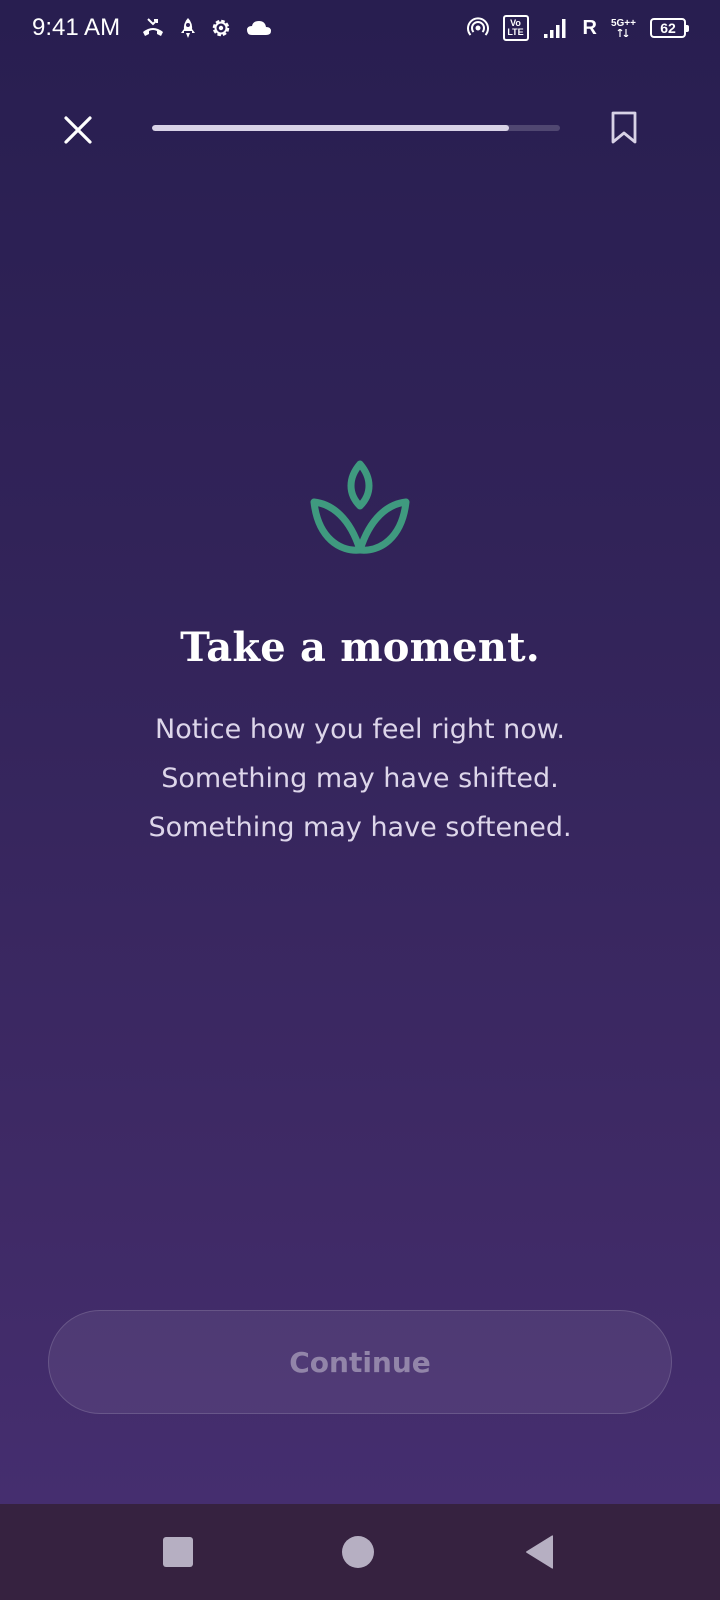  What do you see at coordinates (360, 1362) in the screenshot?
I see `continue-button: Continue` at bounding box center [360, 1362].